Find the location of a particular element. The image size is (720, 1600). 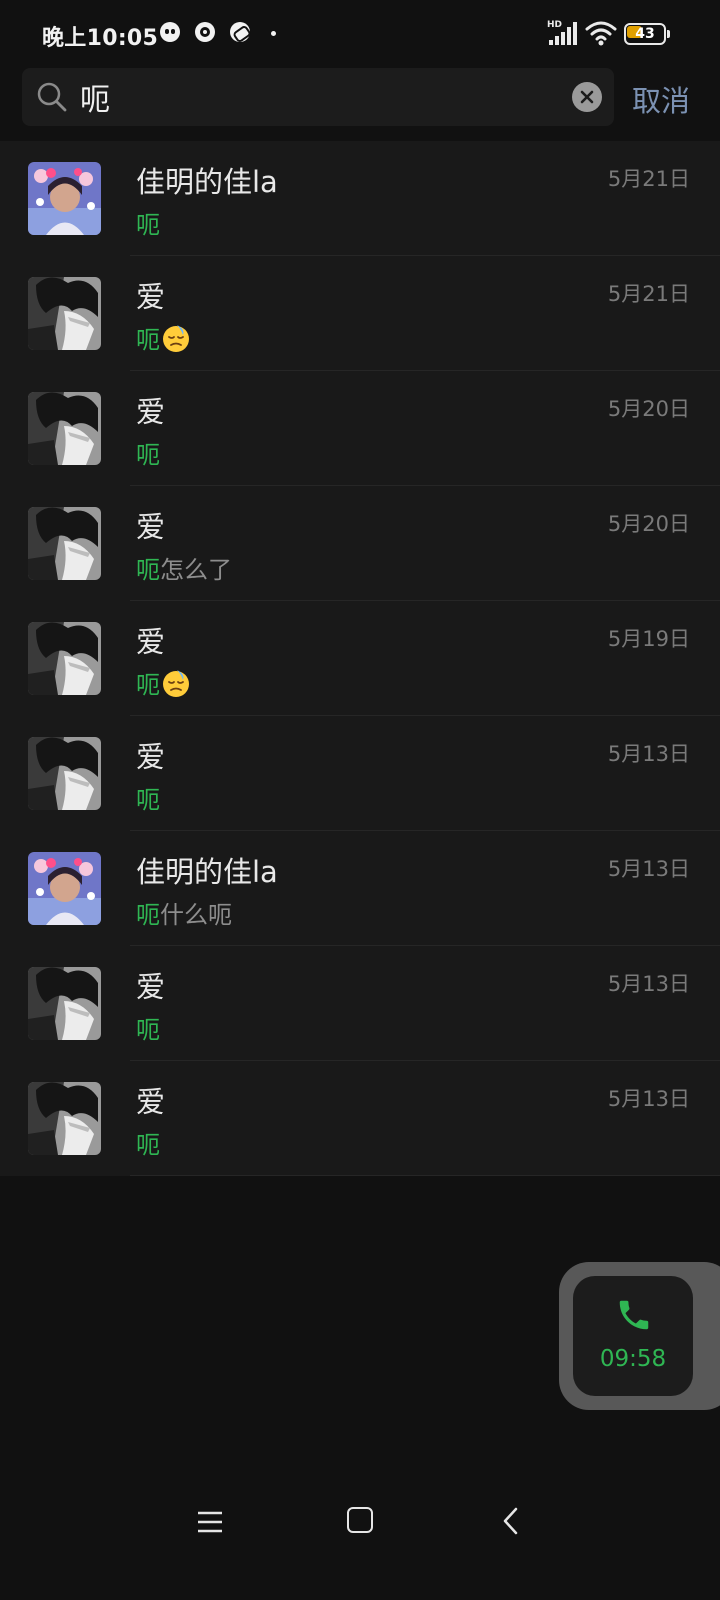

message-snippet: 呃怎么了 is located at coordinates (184, 567).